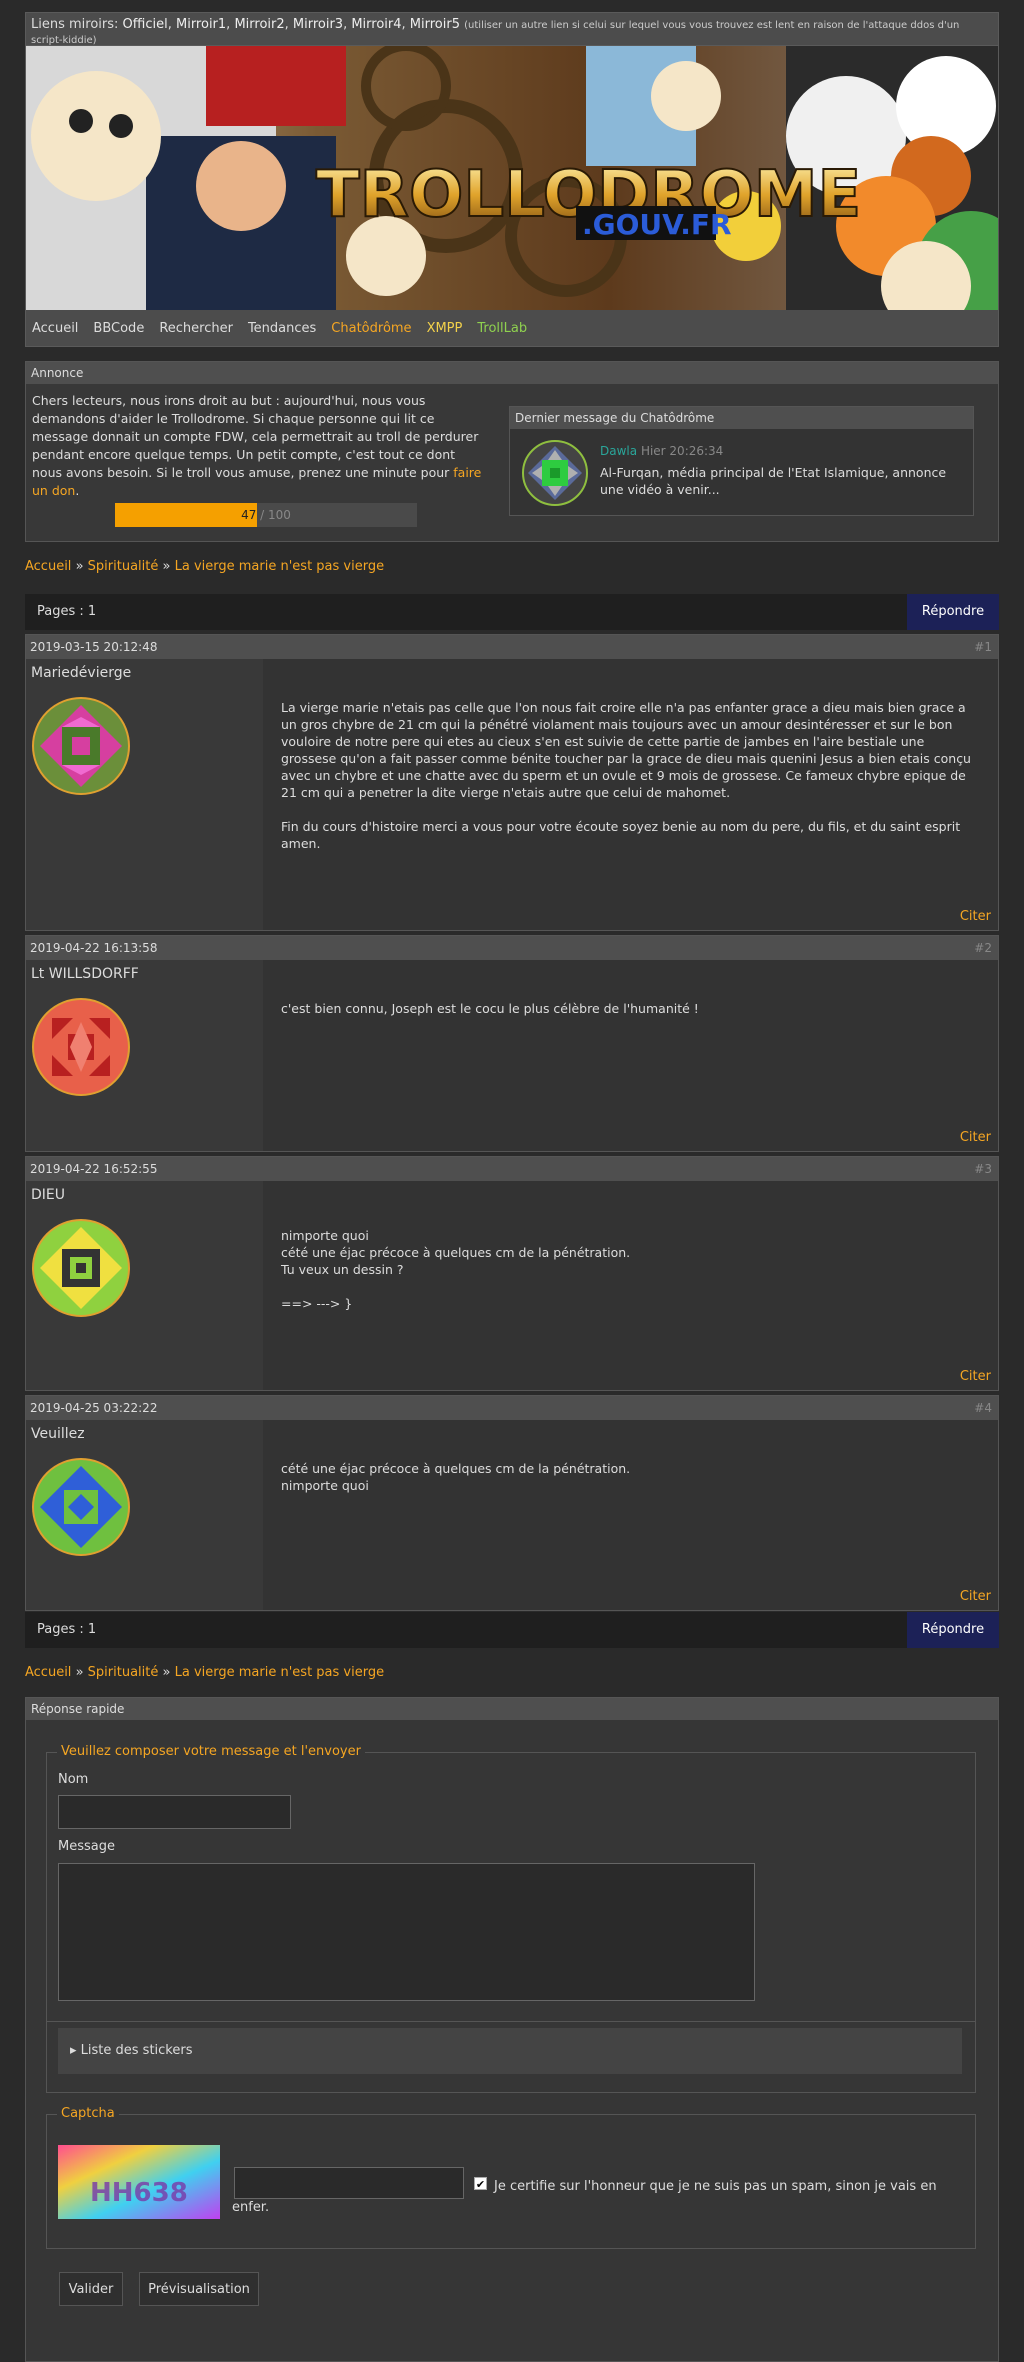 The image size is (1024, 2362). Describe the element at coordinates (983, 1169) in the screenshot. I see `post-number: #3` at that location.